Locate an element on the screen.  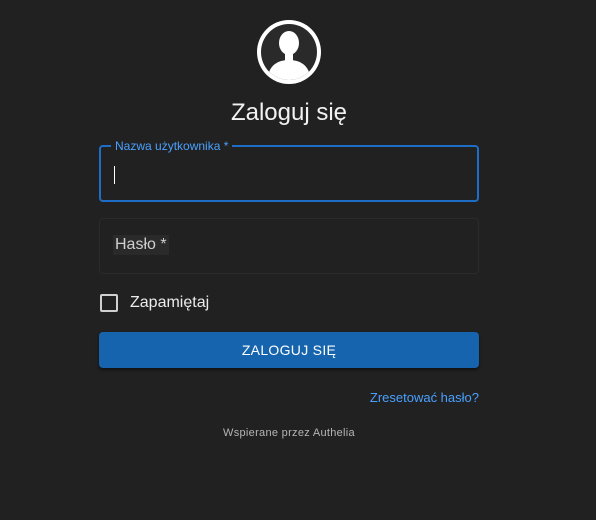
username-field: Nazwa użytkownika * is located at coordinates (289, 170).